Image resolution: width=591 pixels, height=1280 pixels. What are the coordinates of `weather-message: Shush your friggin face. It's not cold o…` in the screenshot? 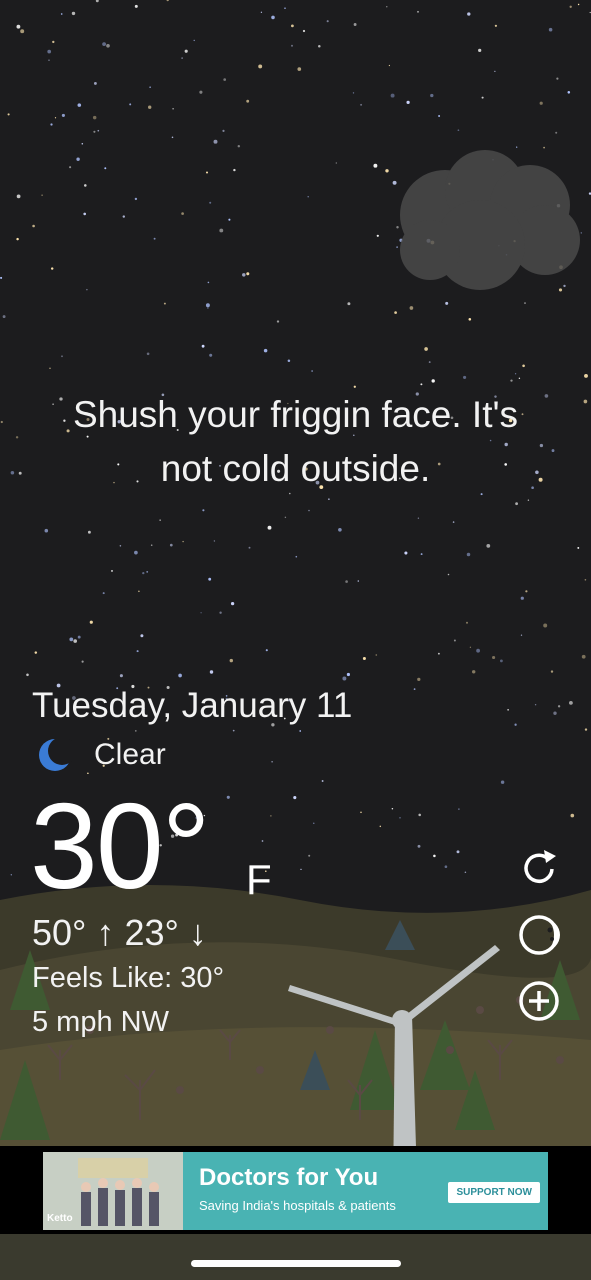 It's located at (295, 442).